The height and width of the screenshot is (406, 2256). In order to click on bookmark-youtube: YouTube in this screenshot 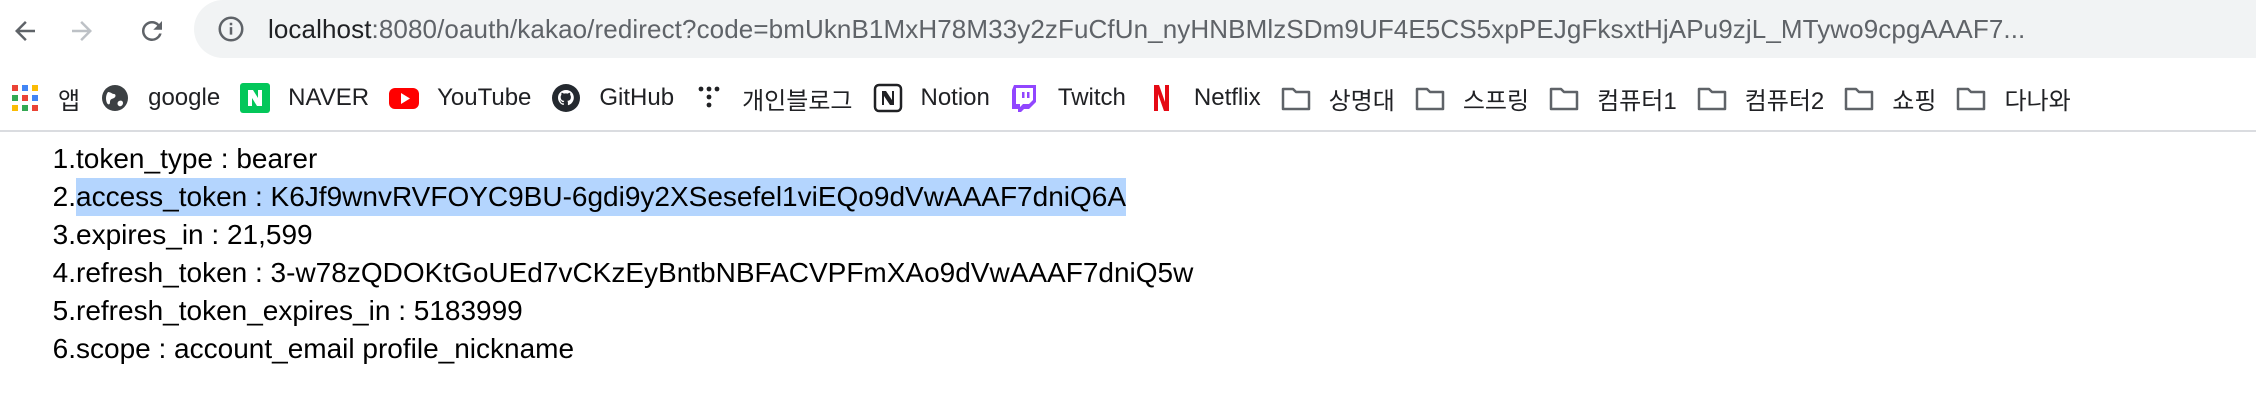, I will do `click(460, 98)`.